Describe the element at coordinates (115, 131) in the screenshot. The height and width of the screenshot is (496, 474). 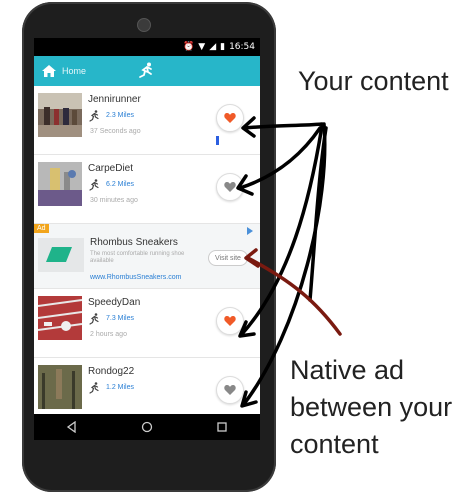
I see `timestamp: 37 Seconds ago` at that location.